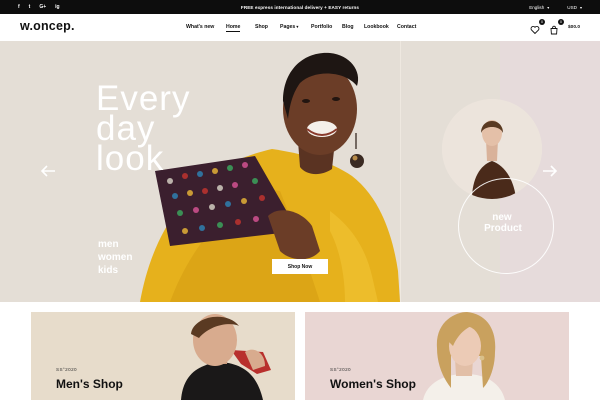  Describe the element at coordinates (47, 26) in the screenshot. I see `logo: w.oncep.` at that location.